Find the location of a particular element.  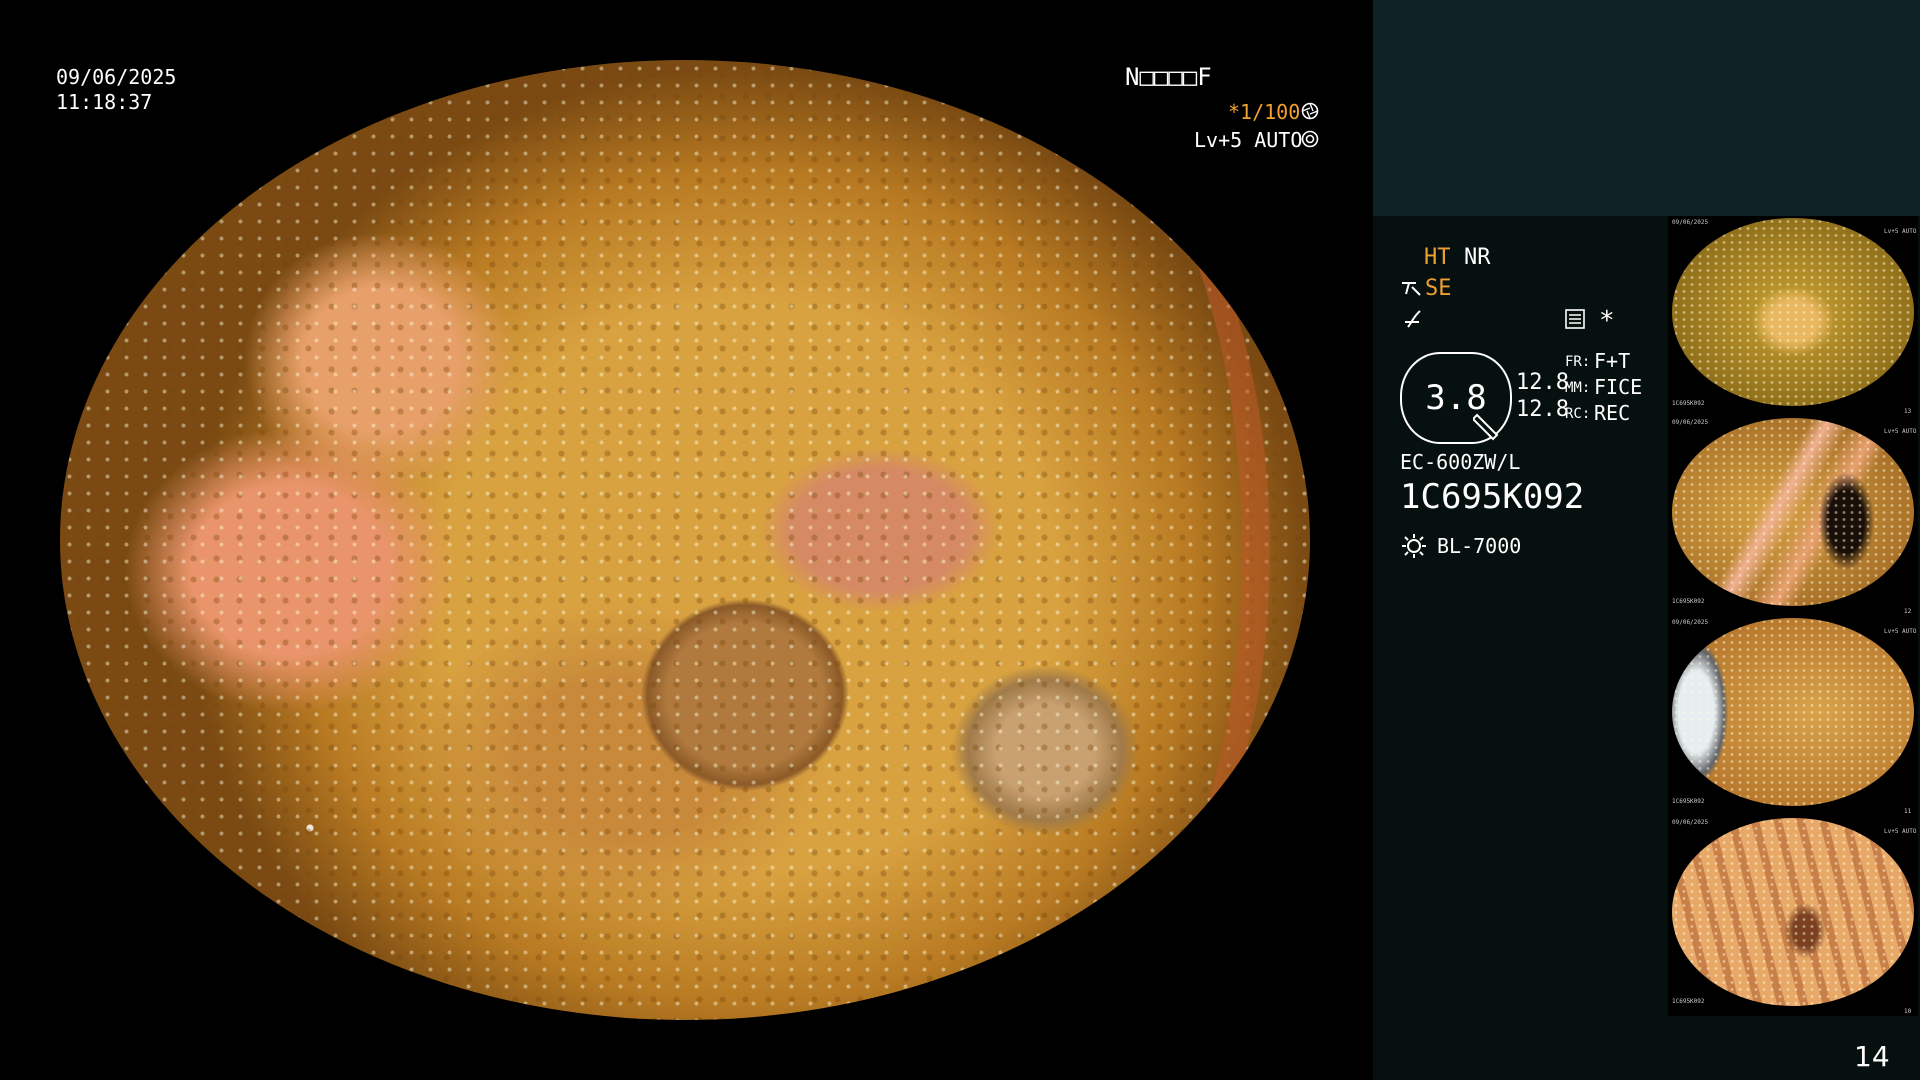

thumbnail-4-date: 09/06/2025 is located at coordinates (1690, 822).